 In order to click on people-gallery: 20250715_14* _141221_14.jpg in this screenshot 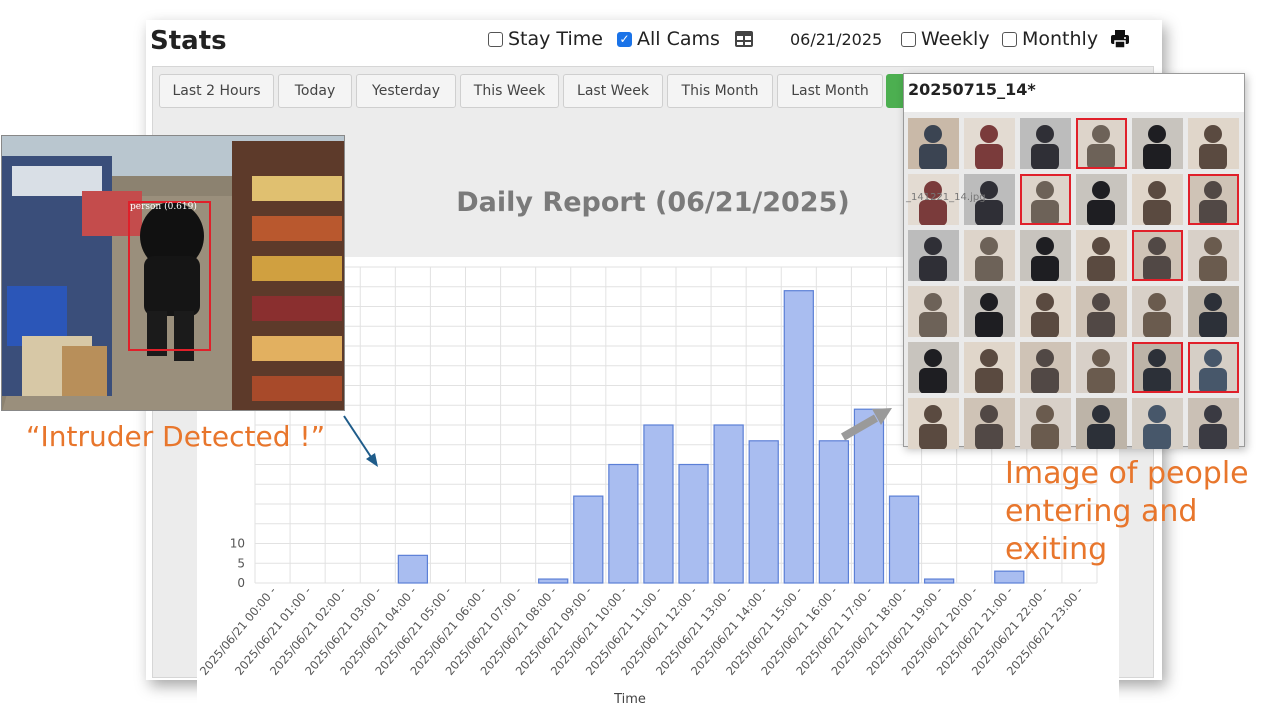, I will do `click(1074, 261)`.